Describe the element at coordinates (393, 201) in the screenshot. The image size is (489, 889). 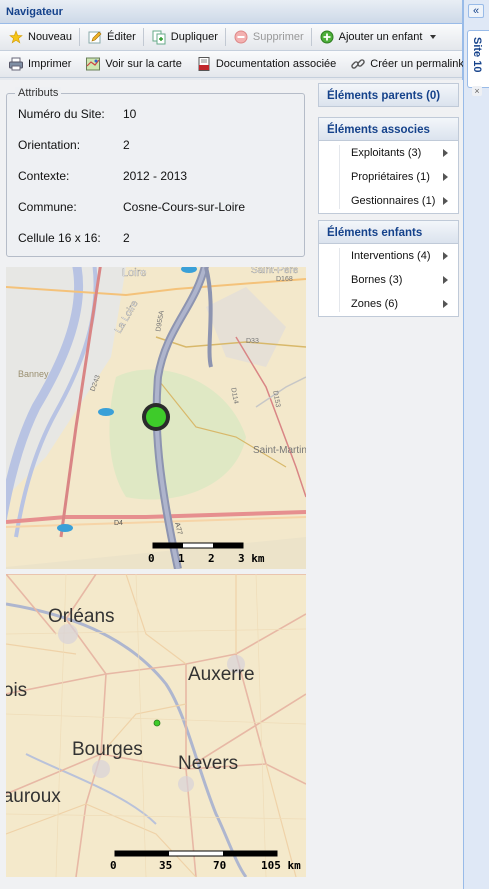
I see `list-item-label: Gestionnaires (1)` at that location.